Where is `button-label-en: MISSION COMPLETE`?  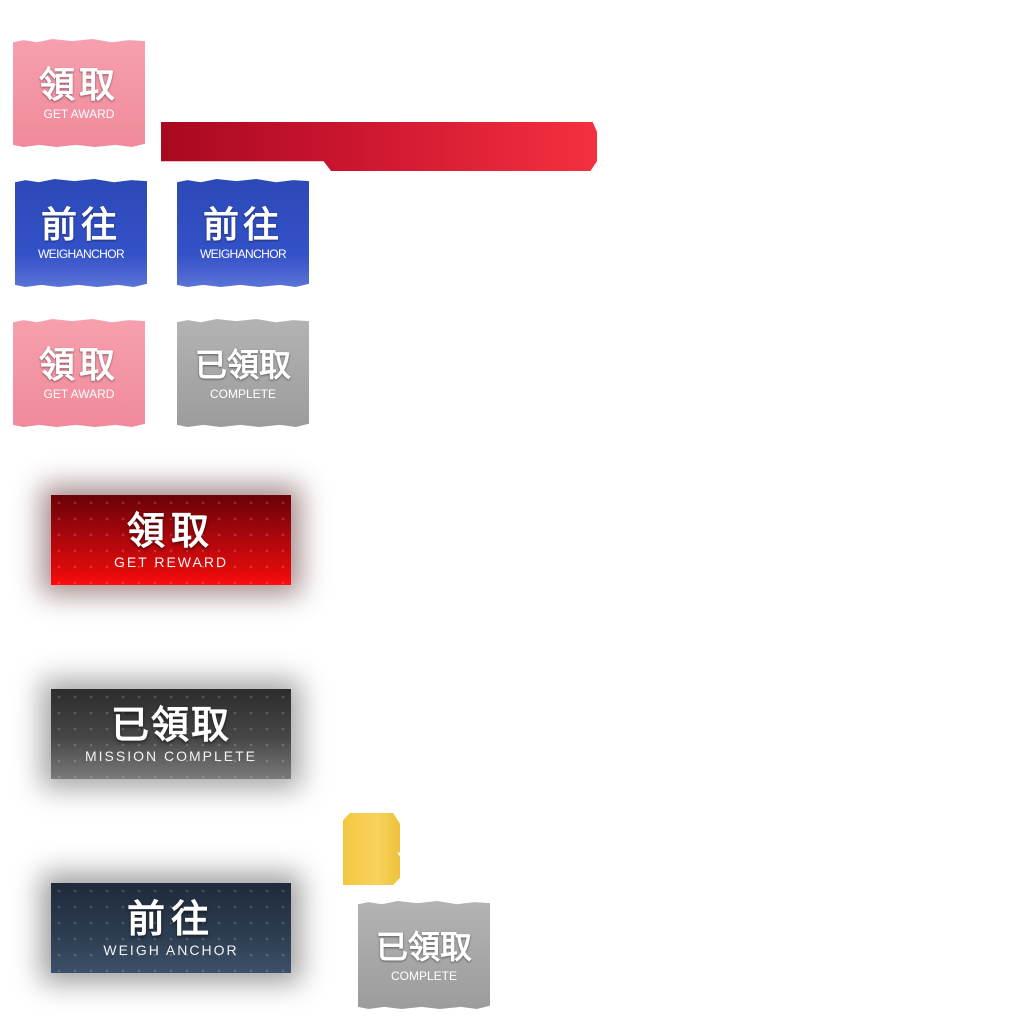
button-label-en: MISSION COMPLETE is located at coordinates (171, 756).